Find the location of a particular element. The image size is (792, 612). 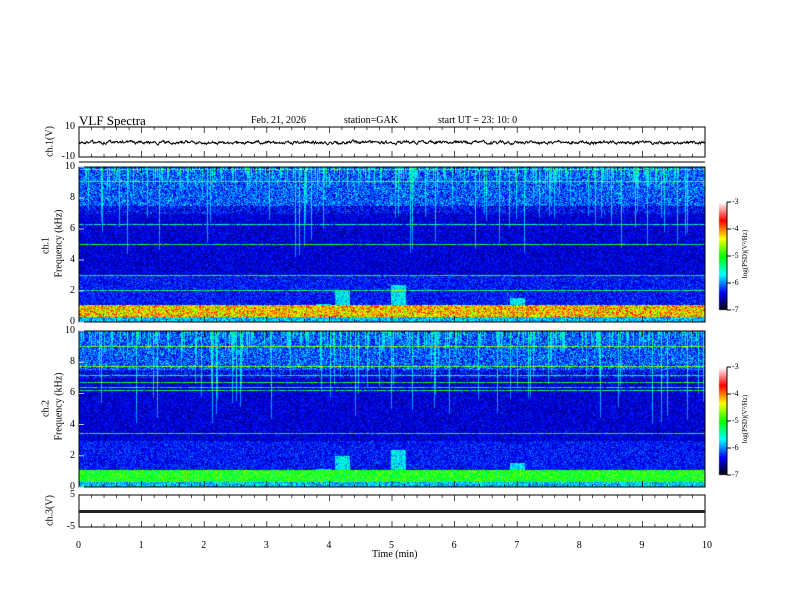

y-tick-label: -10 is located at coordinates (68, 156).